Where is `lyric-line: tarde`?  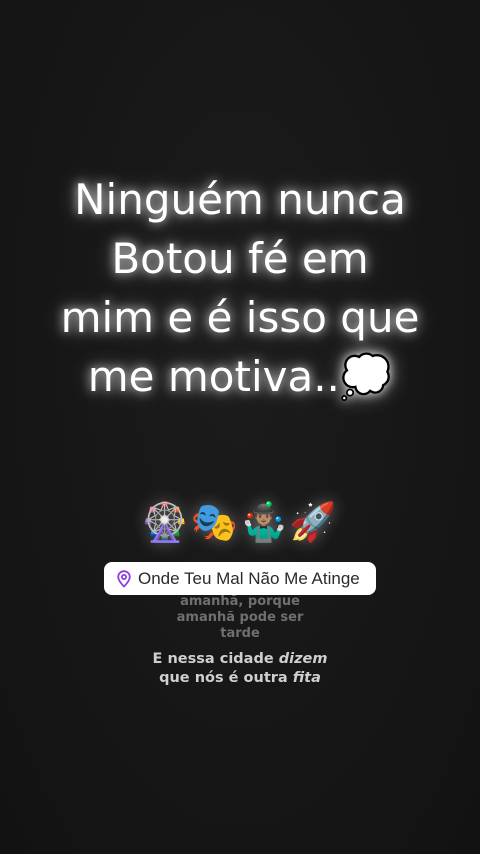 lyric-line: tarde is located at coordinates (240, 633).